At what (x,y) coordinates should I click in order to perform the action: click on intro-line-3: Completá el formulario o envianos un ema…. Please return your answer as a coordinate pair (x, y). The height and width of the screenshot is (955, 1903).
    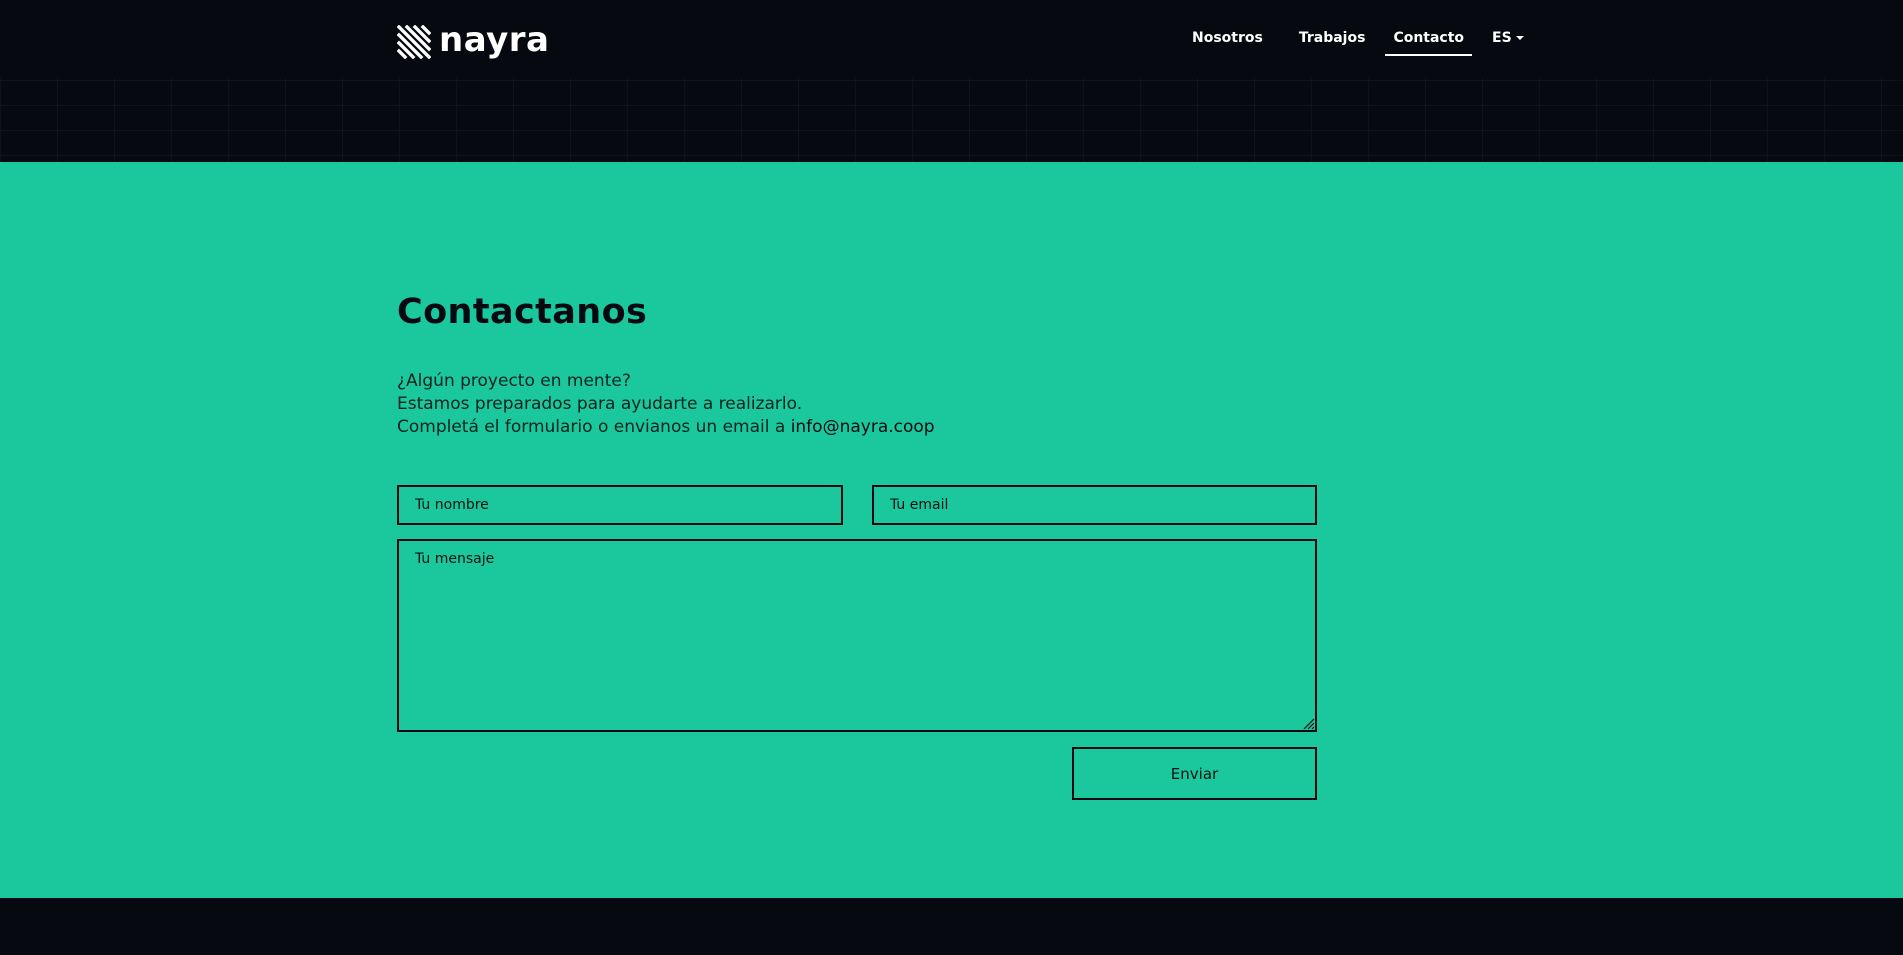
    Looking at the image, I should click on (666, 427).